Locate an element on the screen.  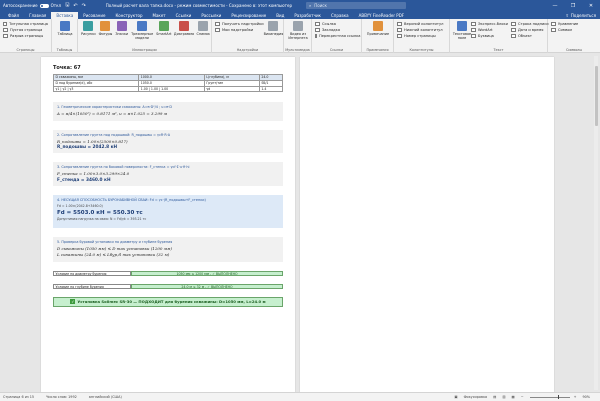
zoom-level: 90% is located at coordinates (586, 397).